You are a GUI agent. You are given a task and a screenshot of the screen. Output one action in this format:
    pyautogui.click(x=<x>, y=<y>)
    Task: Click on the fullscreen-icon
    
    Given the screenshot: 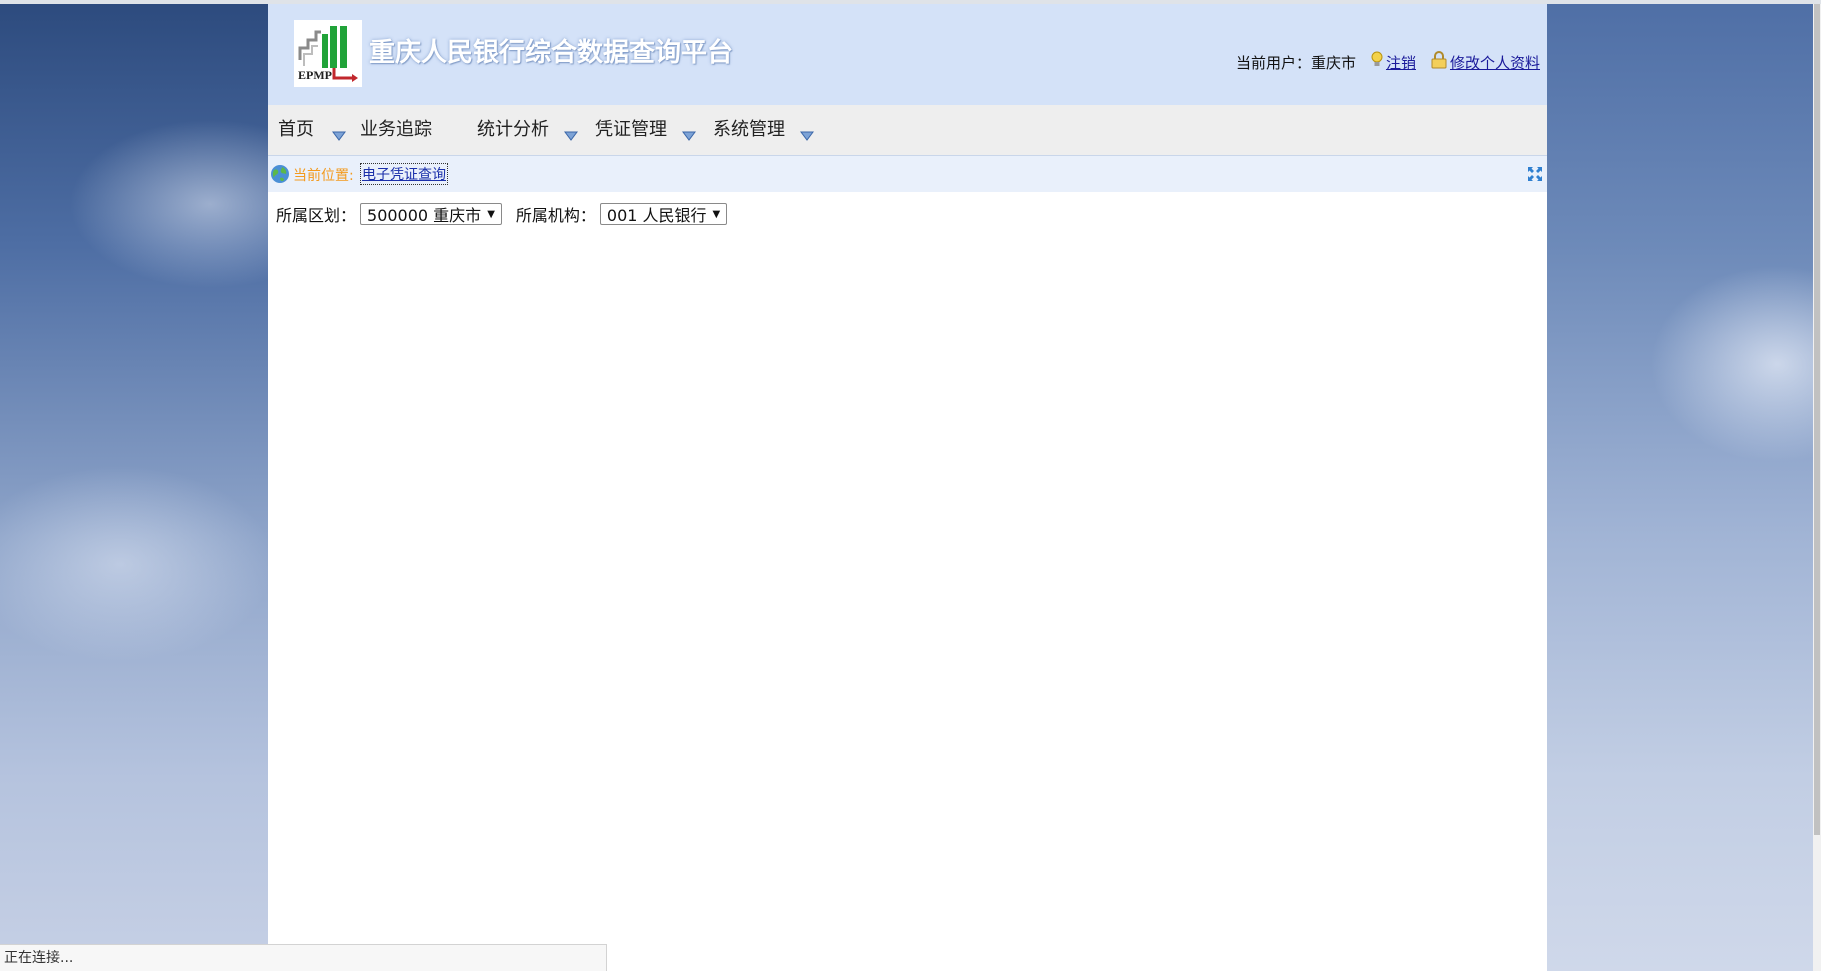 What is the action you would take?
    pyautogui.click(x=1535, y=176)
    